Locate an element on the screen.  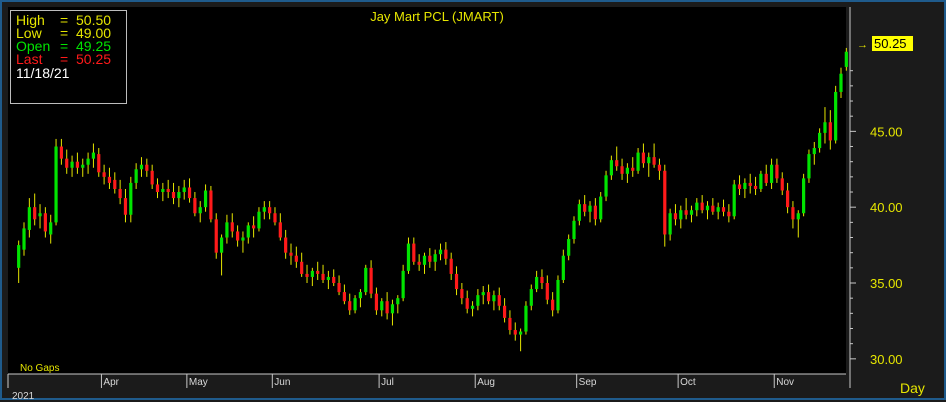
x-axis-ticks: Apr May Jun Jul Aug Sep Oct Nov is located at coordinates (447, 381).